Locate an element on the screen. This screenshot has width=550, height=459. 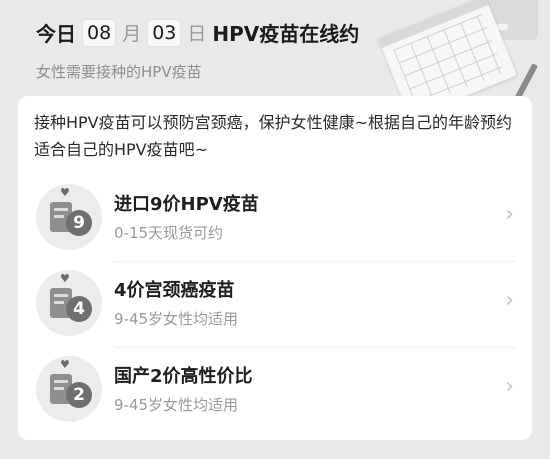
vaccine-4-icon: ♥ 4 is located at coordinates (69, 303).